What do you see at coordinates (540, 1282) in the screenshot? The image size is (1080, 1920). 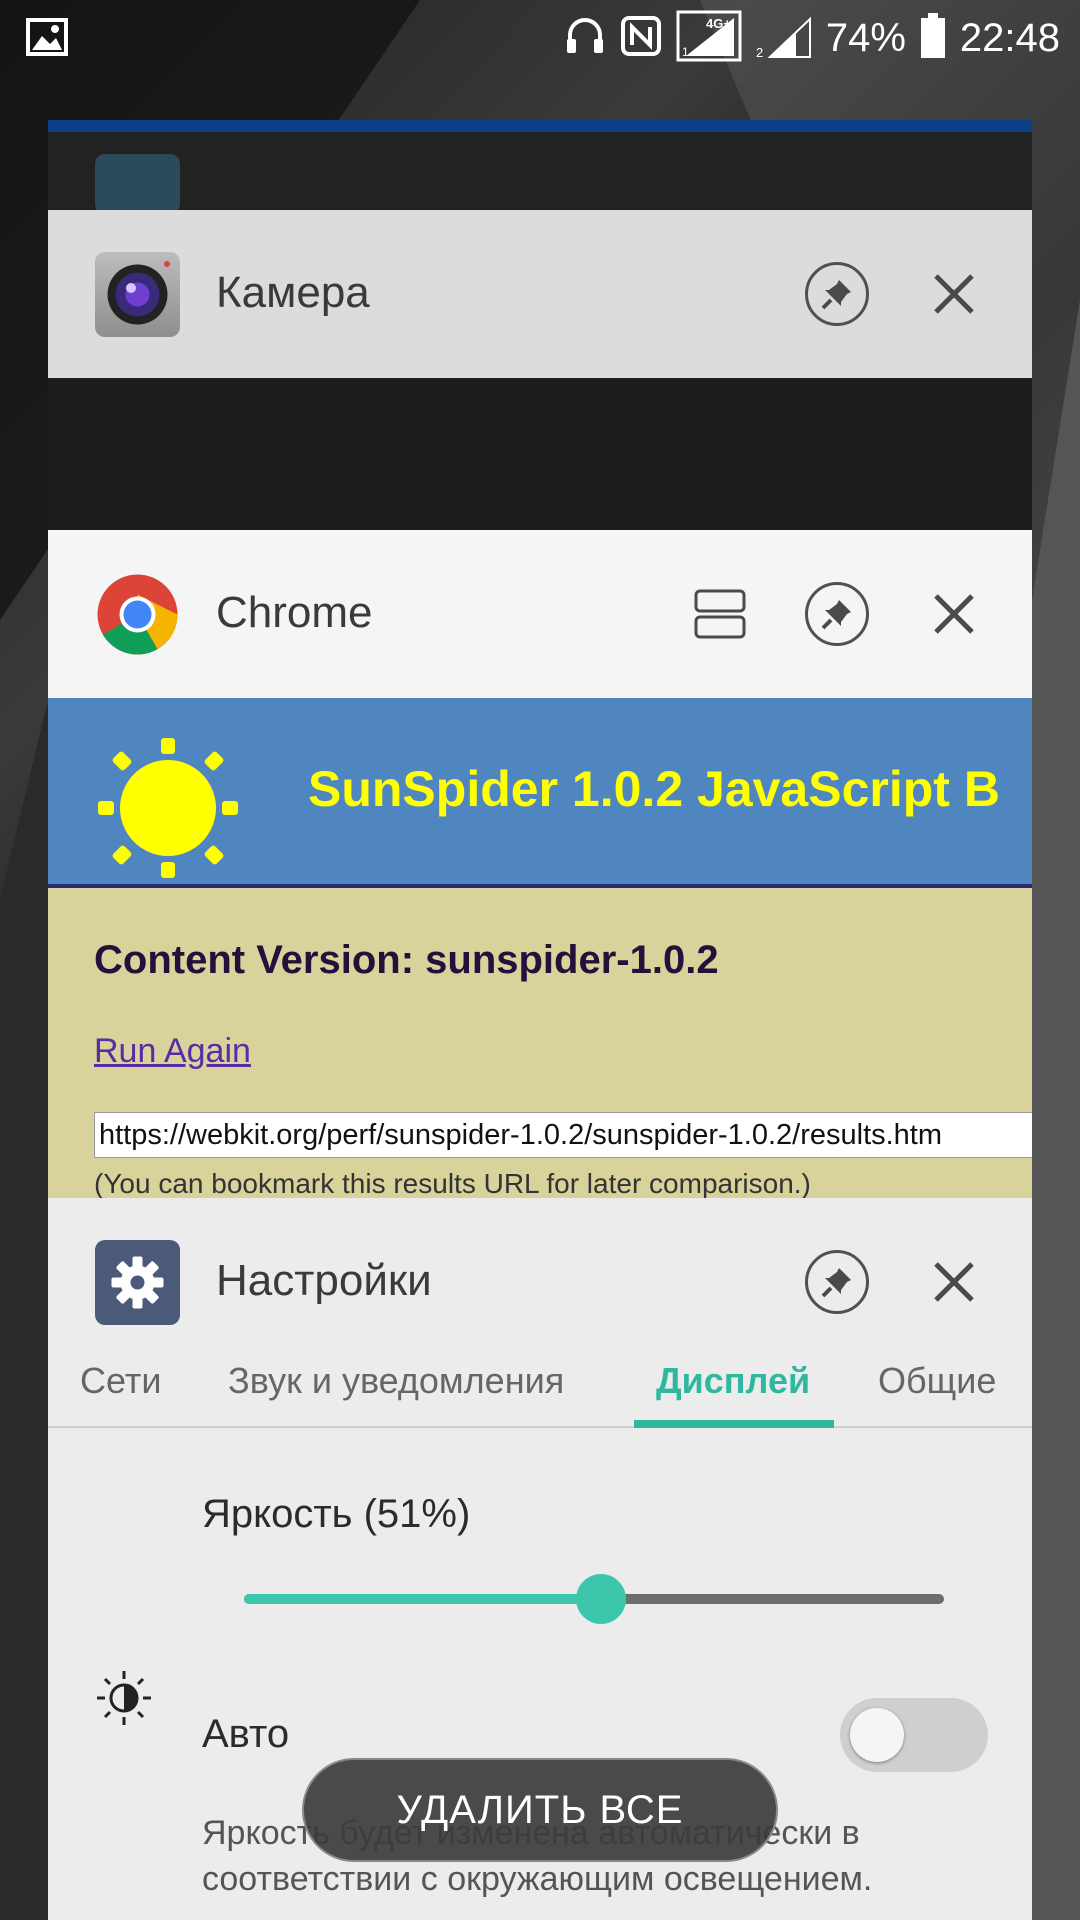 I see `card-header: Настройки` at bounding box center [540, 1282].